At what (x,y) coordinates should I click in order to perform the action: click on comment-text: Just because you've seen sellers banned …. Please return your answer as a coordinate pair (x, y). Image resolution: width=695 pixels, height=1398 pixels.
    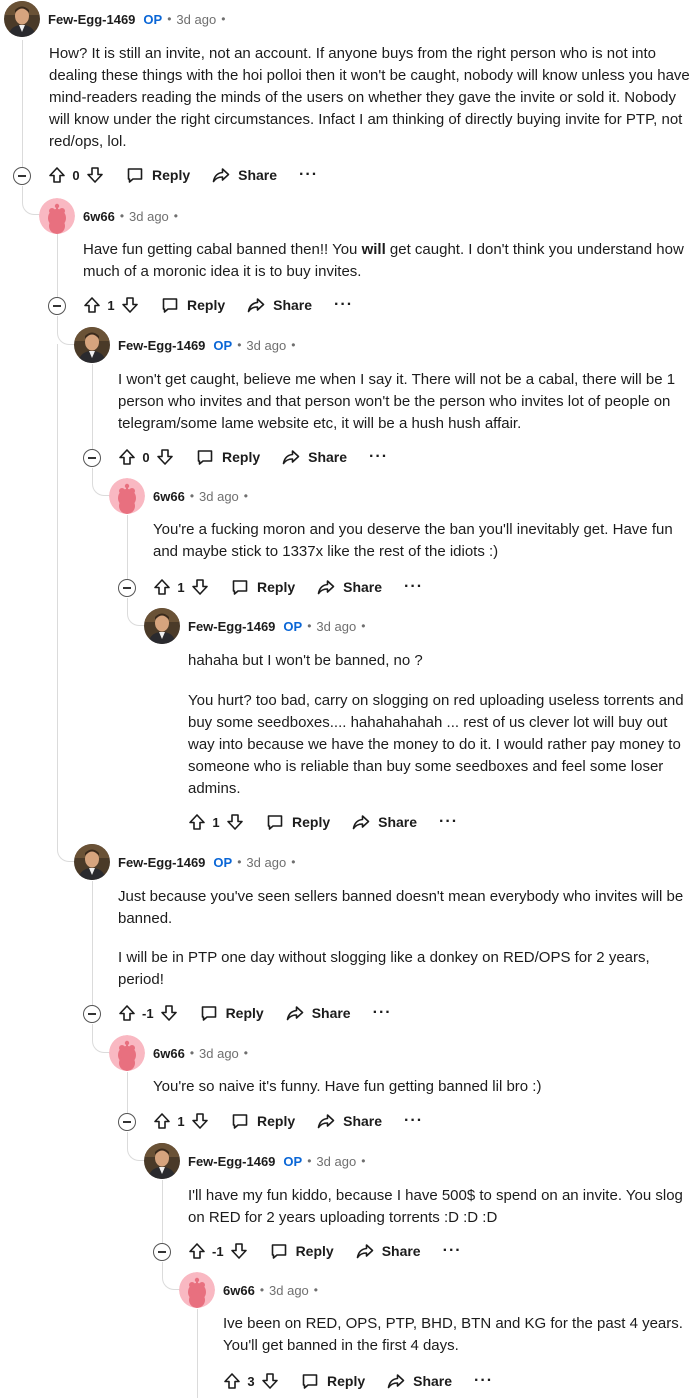
    Looking at the image, I should click on (401, 907).